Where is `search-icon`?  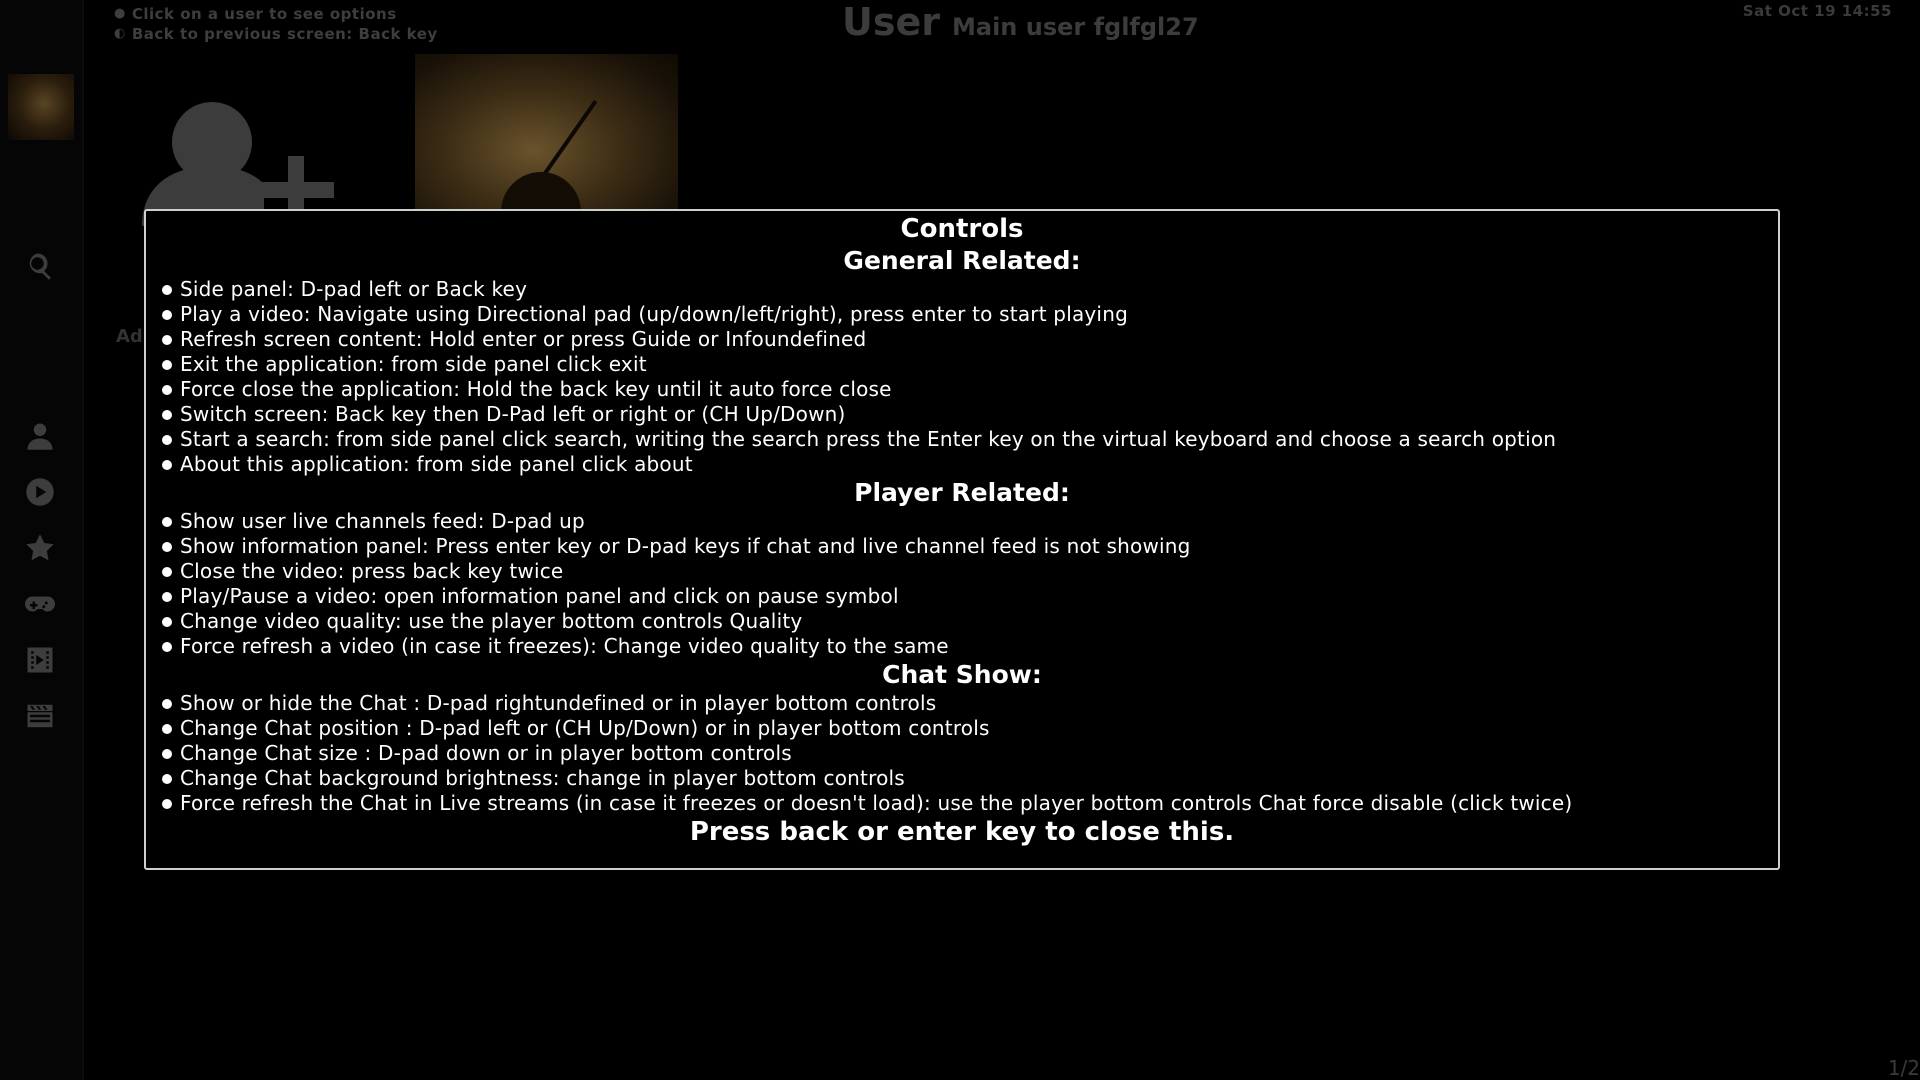 search-icon is located at coordinates (40, 266).